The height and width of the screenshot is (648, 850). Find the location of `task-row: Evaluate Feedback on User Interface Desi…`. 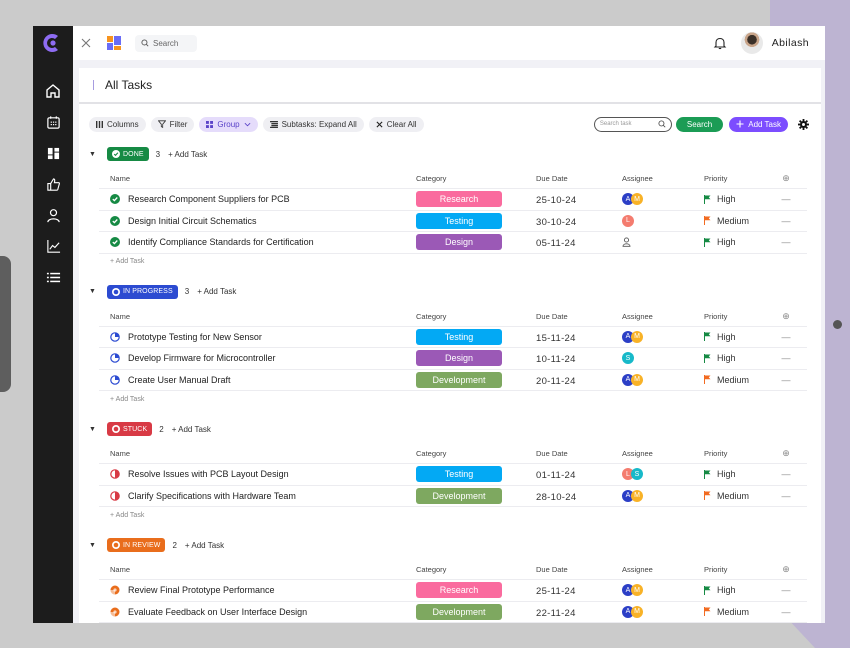

task-row: Evaluate Feedback on User Interface Desi… is located at coordinates (453, 612).